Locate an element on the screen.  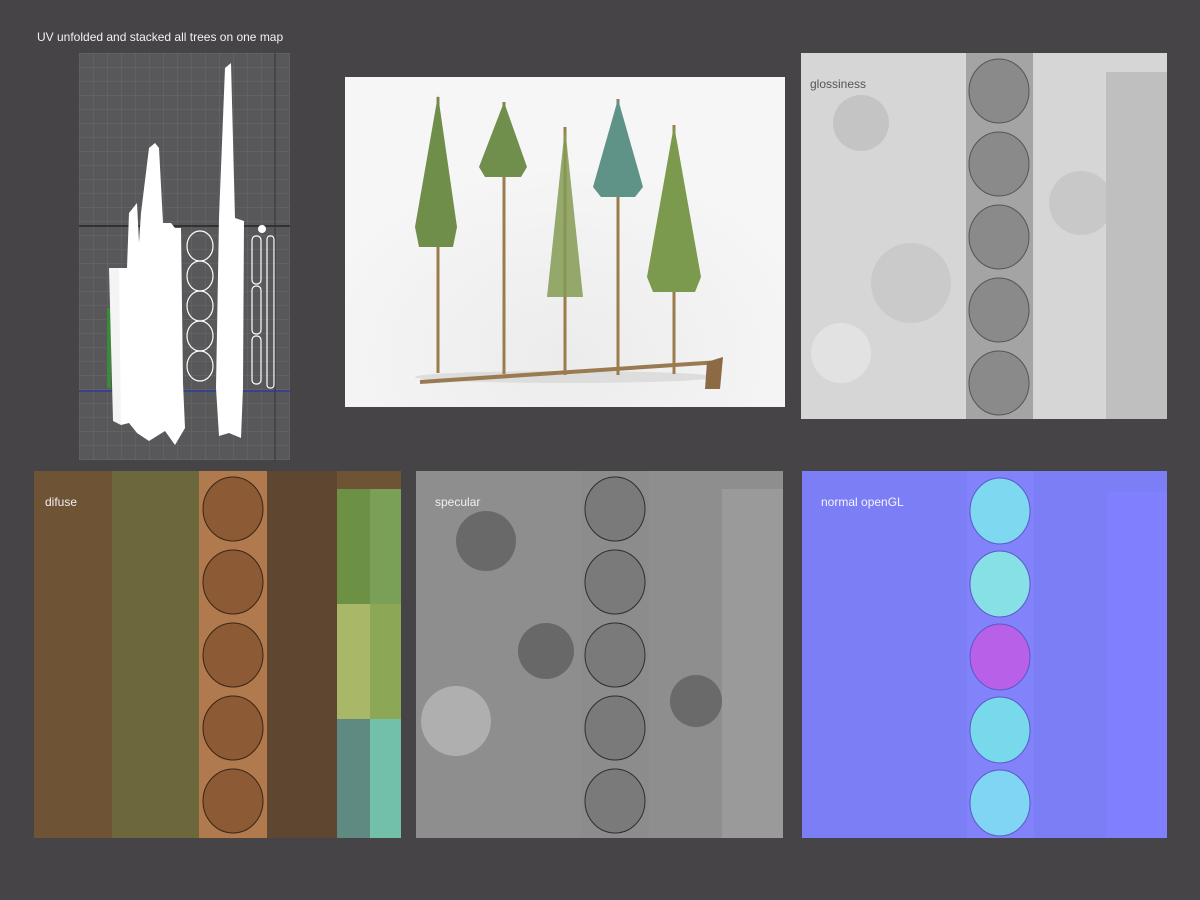
specular-map-panel: specular is located at coordinates (599, 654).